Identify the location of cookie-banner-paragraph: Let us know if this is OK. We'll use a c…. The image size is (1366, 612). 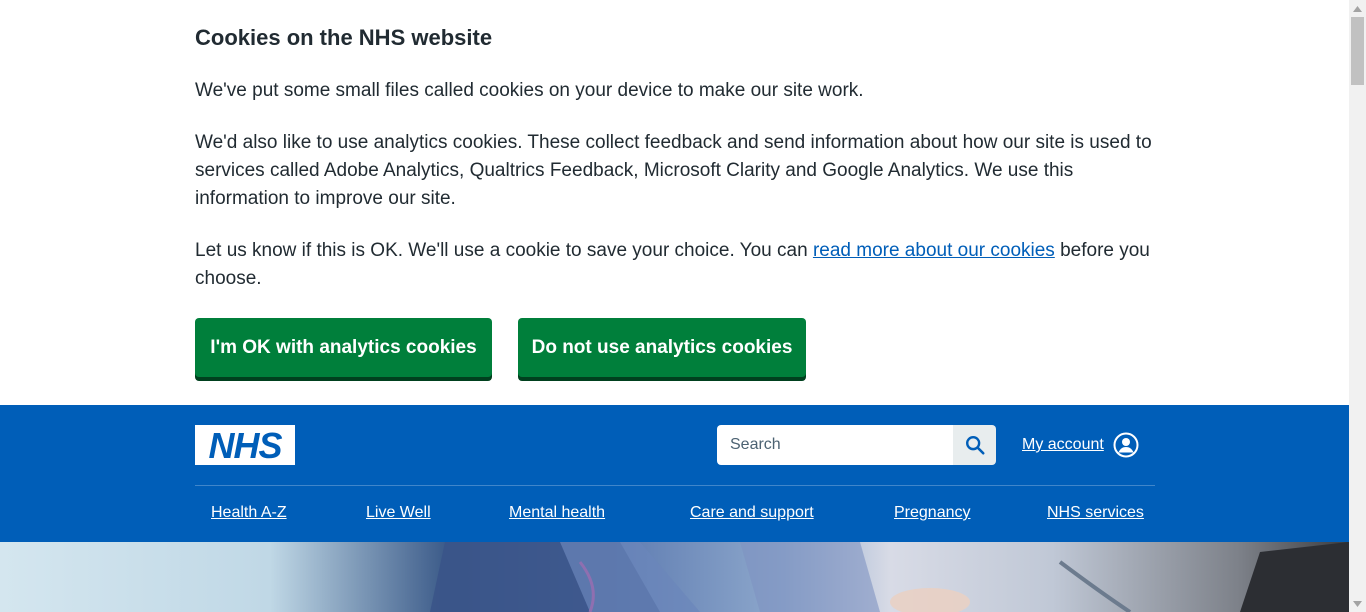
(675, 265).